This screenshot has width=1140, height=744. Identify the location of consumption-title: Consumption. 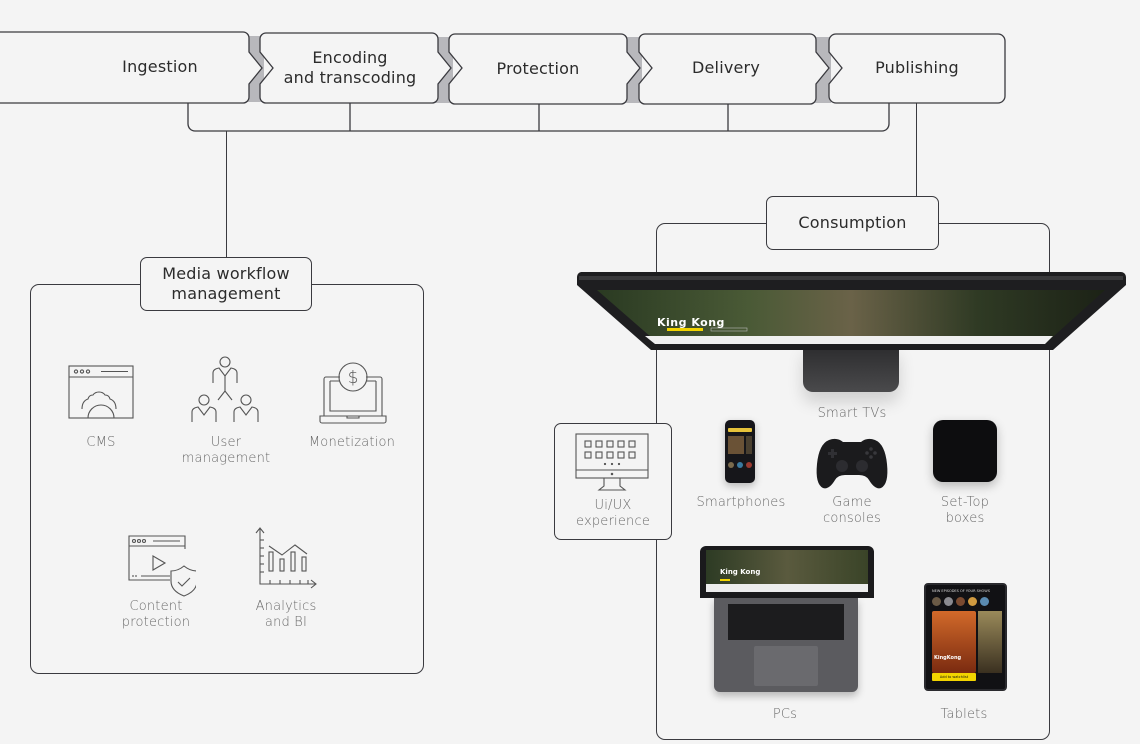
(852, 222).